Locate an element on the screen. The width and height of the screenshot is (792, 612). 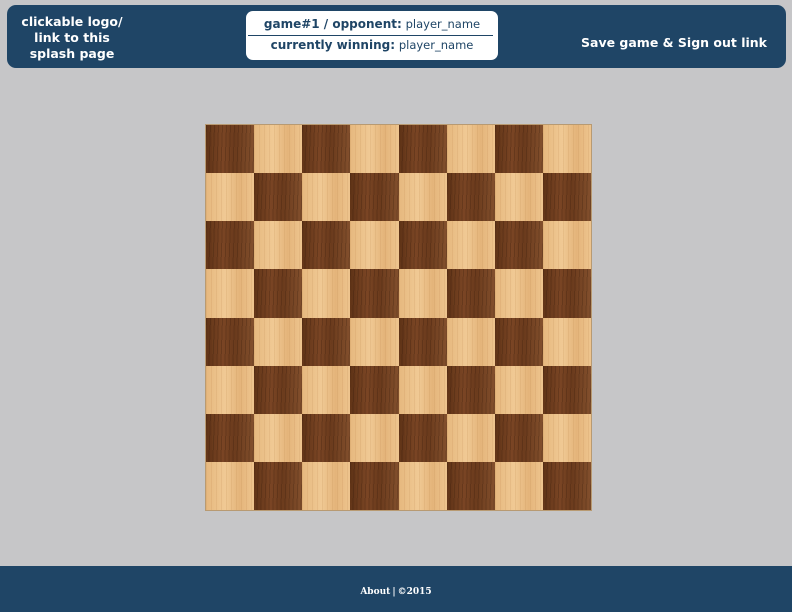
game-opponent-label: game#1 / opponent: is located at coordinates (332, 24).